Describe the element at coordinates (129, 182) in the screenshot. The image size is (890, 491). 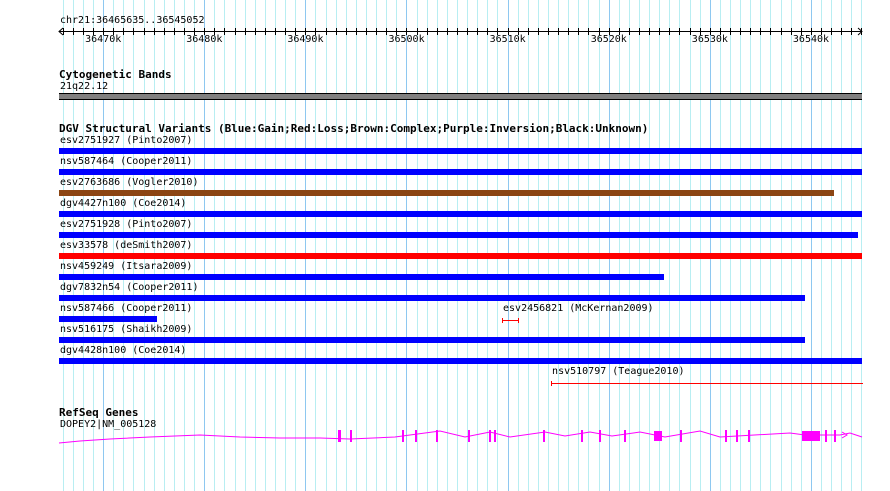
I see `variant-label: esv2763686 (Vogler2010)` at that location.